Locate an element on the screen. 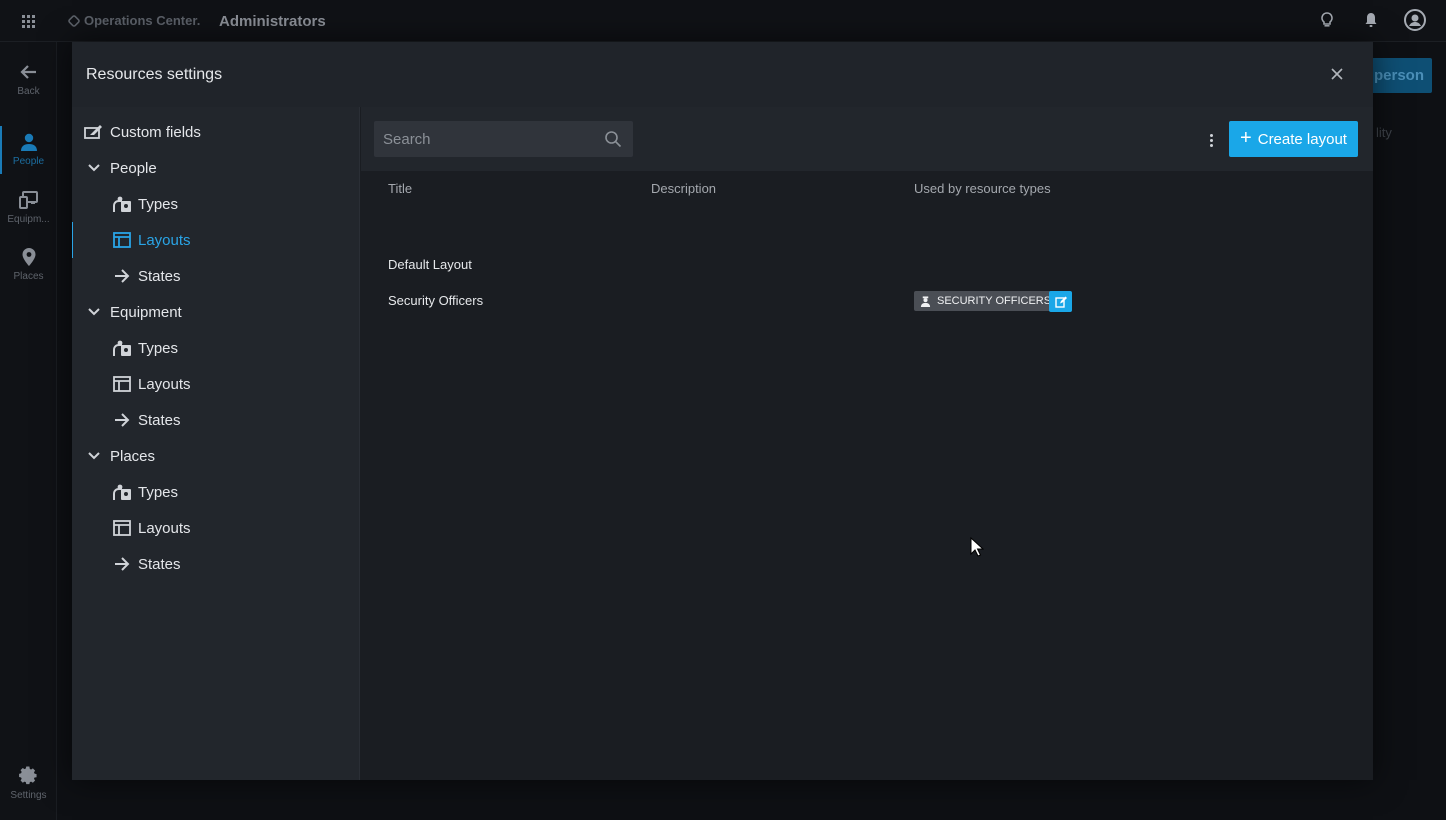 The height and width of the screenshot is (820, 1446). sidebar-item-equipment-types: Types is located at coordinates (216, 348).